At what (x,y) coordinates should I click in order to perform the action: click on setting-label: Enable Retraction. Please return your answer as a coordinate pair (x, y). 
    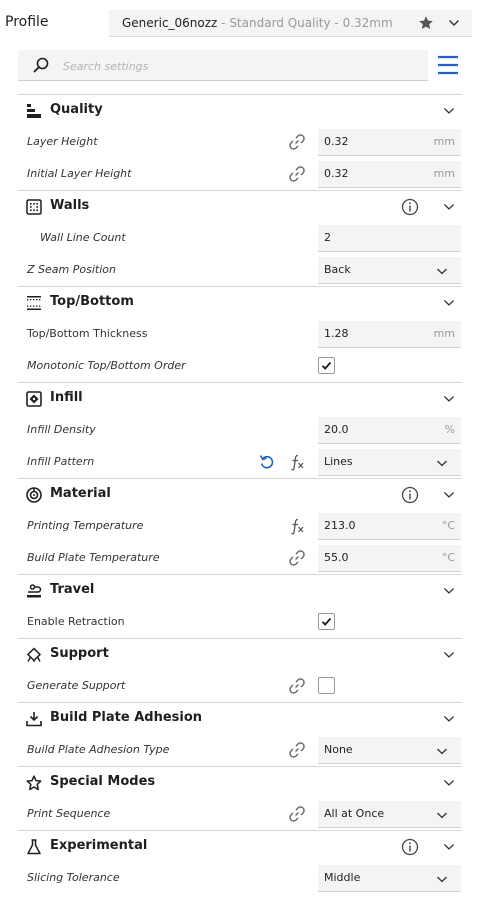
    Looking at the image, I should click on (76, 621).